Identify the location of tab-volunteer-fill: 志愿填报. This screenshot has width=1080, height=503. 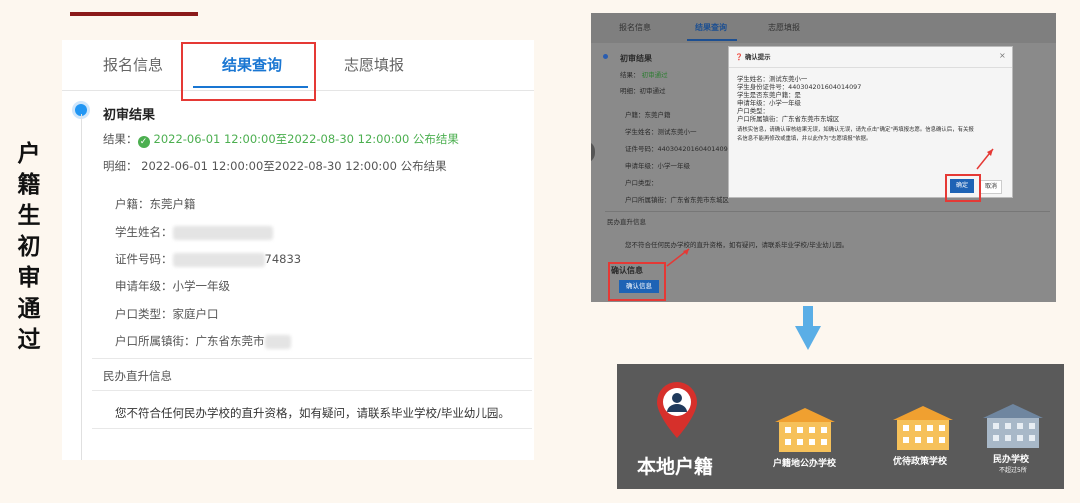
(374, 64).